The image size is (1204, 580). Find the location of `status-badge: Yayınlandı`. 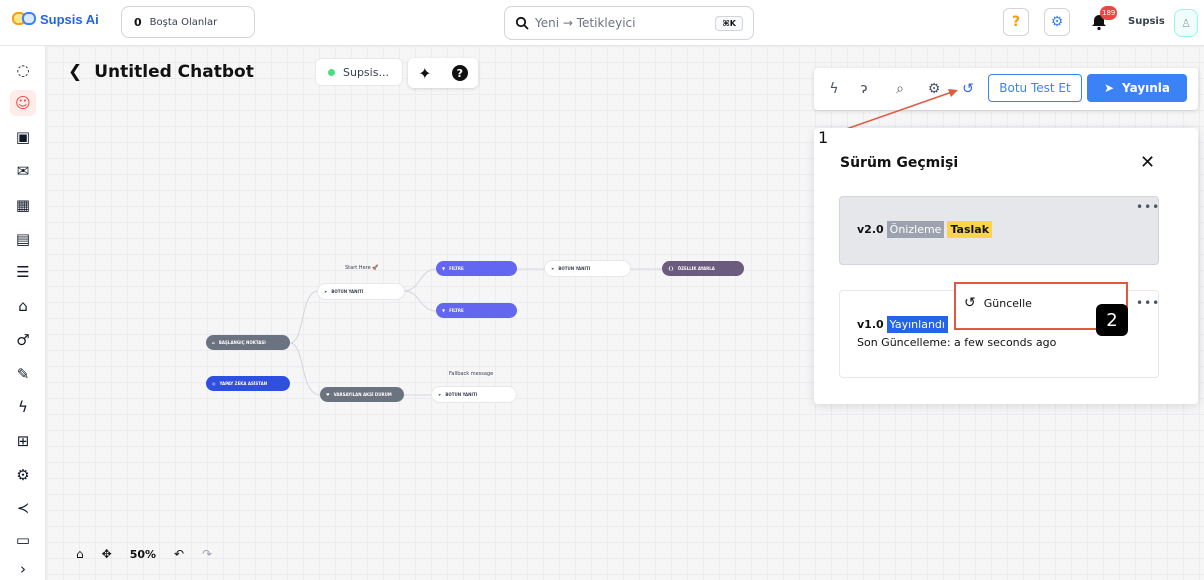

status-badge: Yayınlandı is located at coordinates (917, 324).